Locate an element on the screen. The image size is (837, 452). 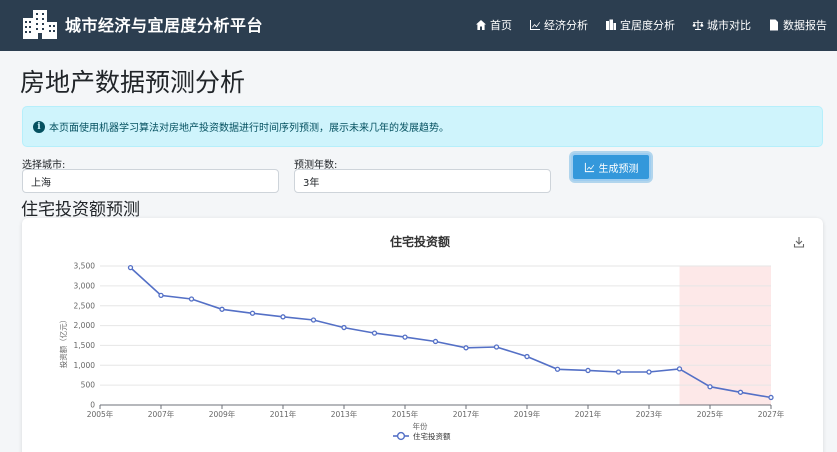
x-tick-label: 2009年 is located at coordinates (222, 414).